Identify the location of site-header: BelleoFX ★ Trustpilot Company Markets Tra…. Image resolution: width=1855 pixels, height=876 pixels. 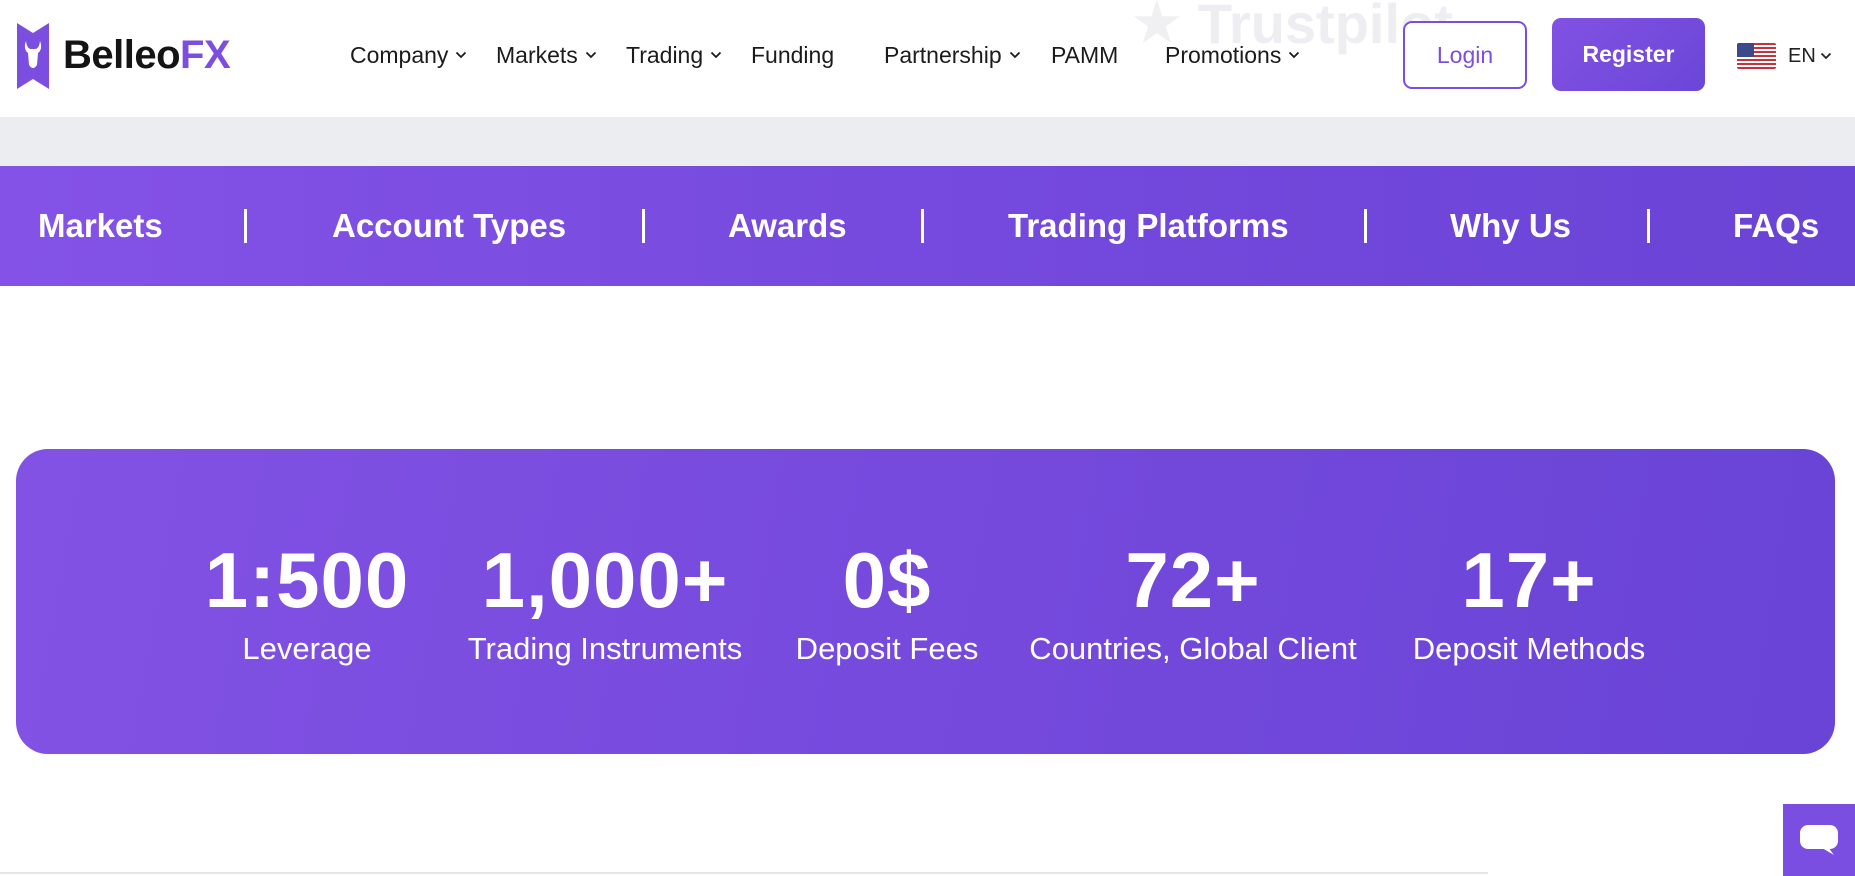
(927, 58).